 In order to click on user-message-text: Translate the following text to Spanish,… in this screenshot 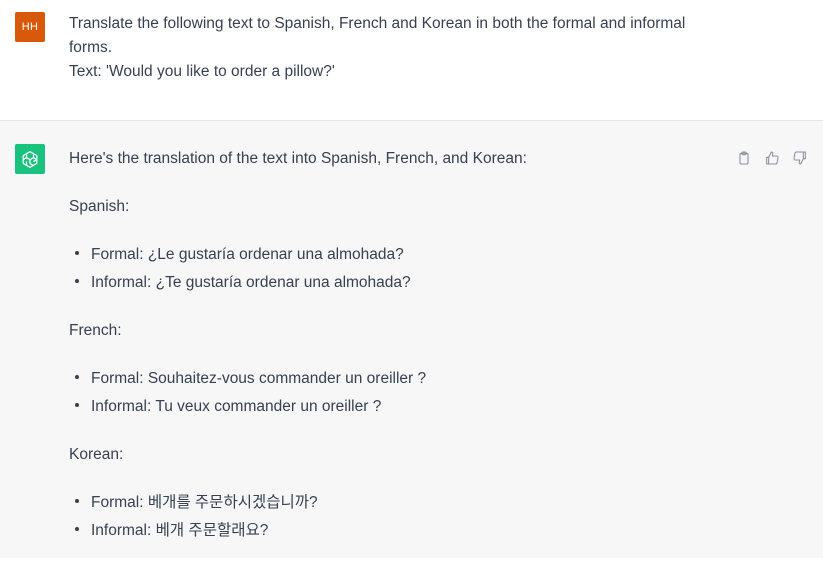, I will do `click(399, 48)`.